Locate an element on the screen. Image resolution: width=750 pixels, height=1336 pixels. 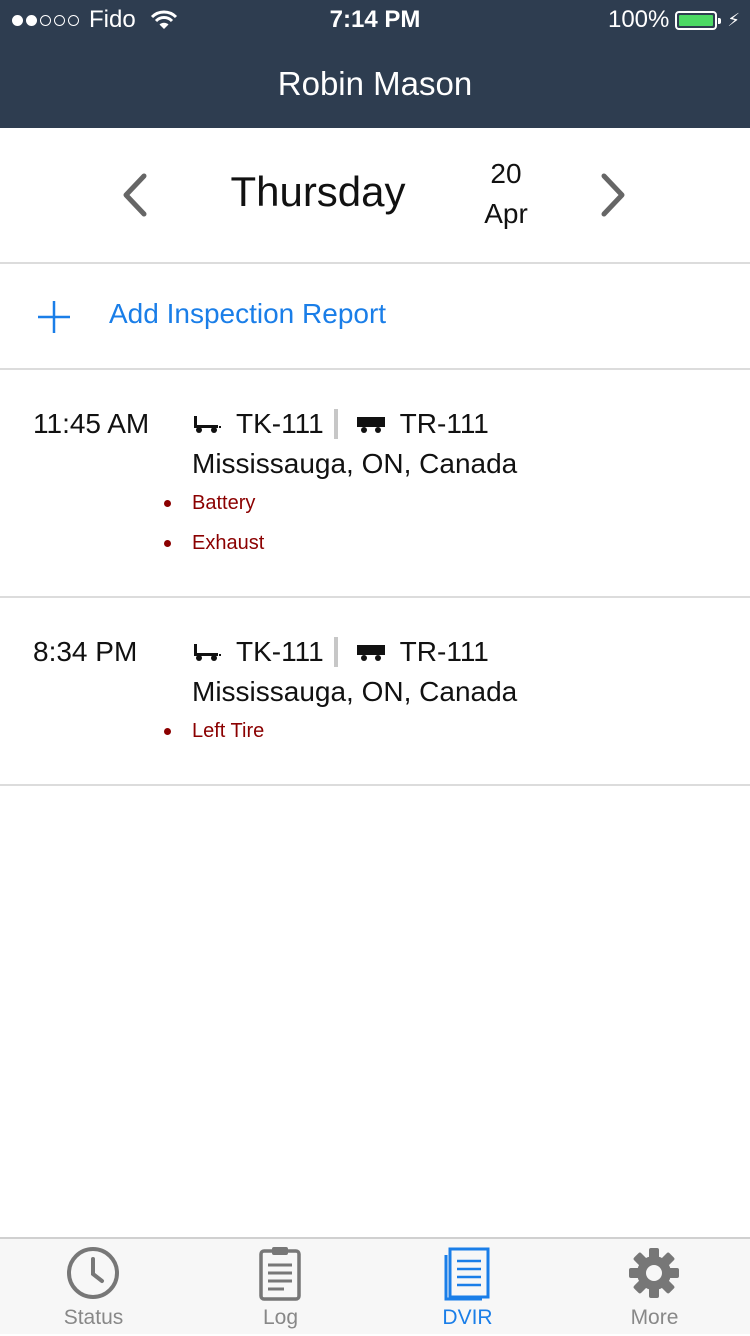
tab-label: DVIR is located at coordinates (467, 1317).